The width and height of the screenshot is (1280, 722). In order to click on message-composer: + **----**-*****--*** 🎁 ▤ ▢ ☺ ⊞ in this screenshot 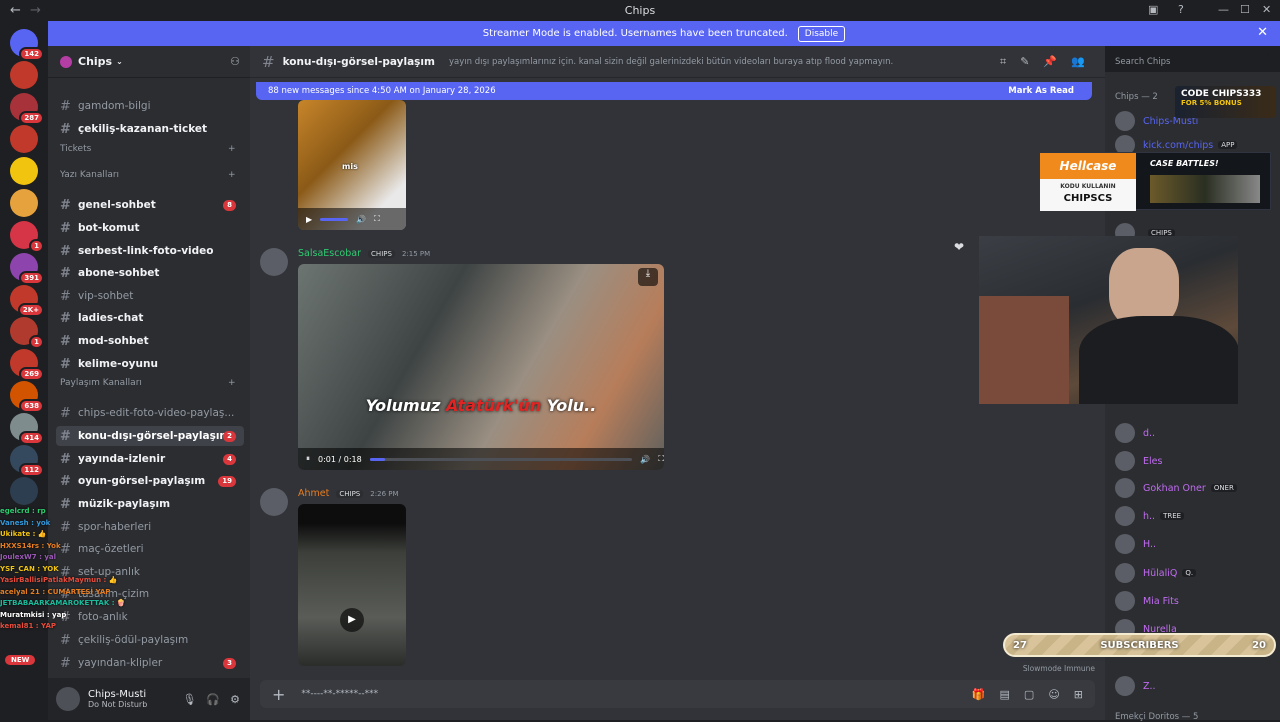, I will do `click(677, 694)`.